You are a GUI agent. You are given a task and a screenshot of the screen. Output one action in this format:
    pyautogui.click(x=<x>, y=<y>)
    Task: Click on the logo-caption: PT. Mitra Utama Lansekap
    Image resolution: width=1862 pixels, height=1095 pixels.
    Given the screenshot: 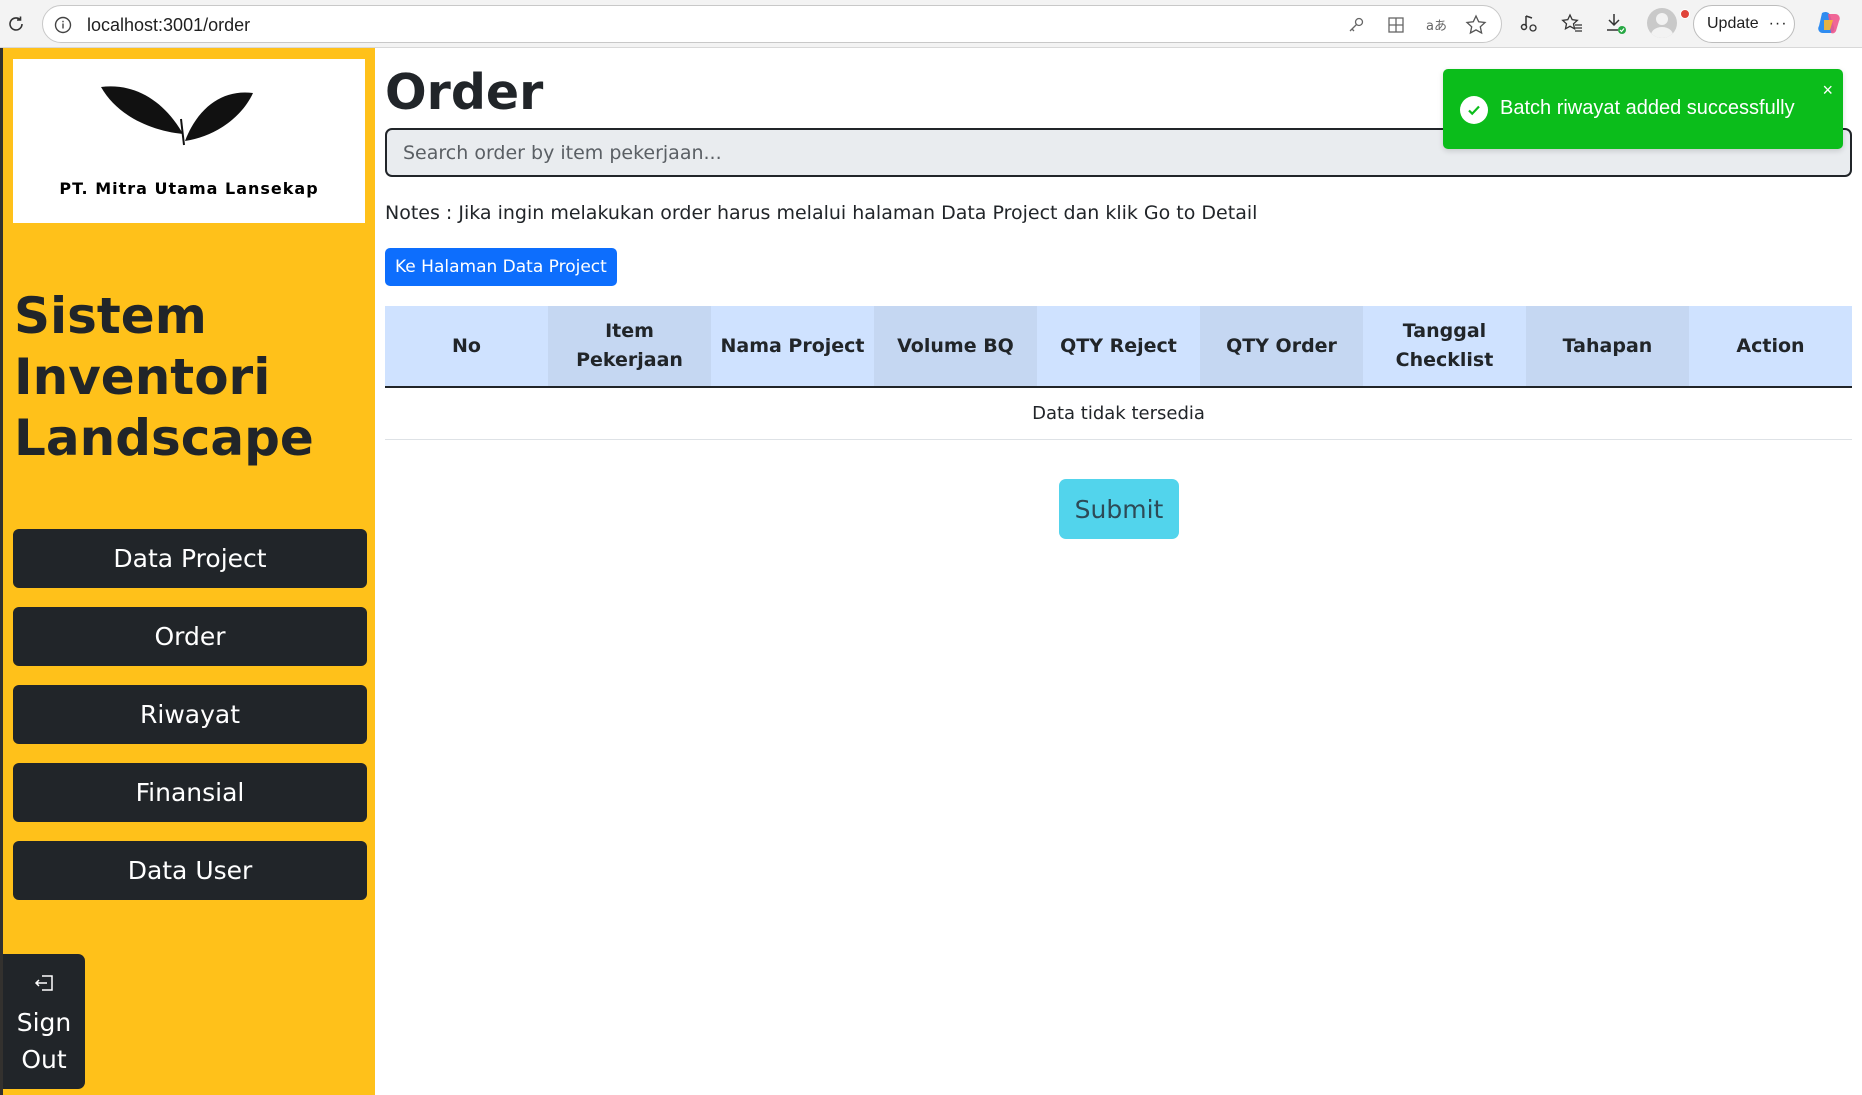 What is the action you would take?
    pyautogui.click(x=189, y=188)
    